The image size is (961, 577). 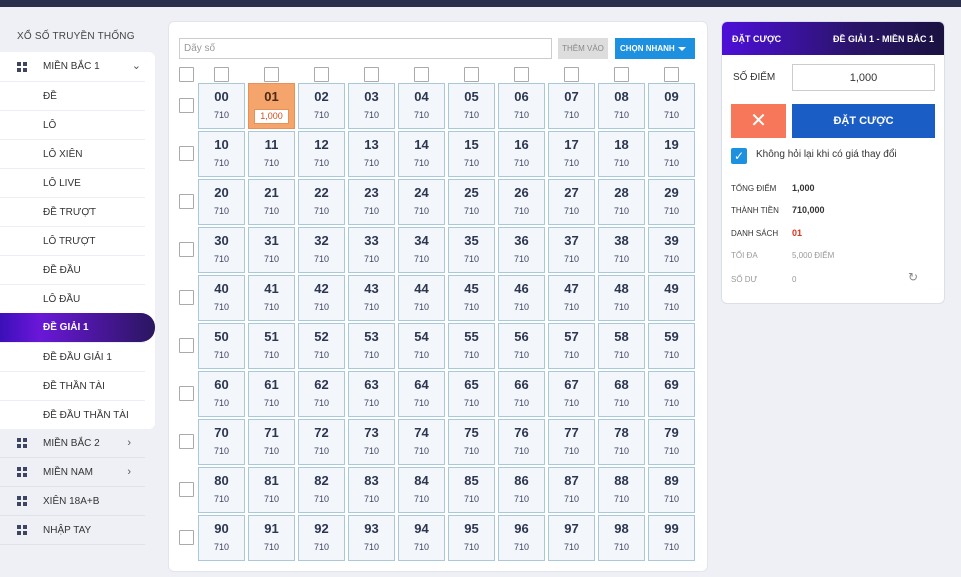 I want to click on sidebar-item: ĐỀ ĐẦU, so click(x=72, y=269).